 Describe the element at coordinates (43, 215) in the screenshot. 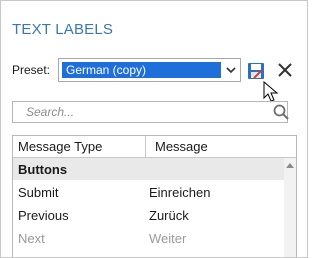

I see `cell-message-type: Previous` at that location.